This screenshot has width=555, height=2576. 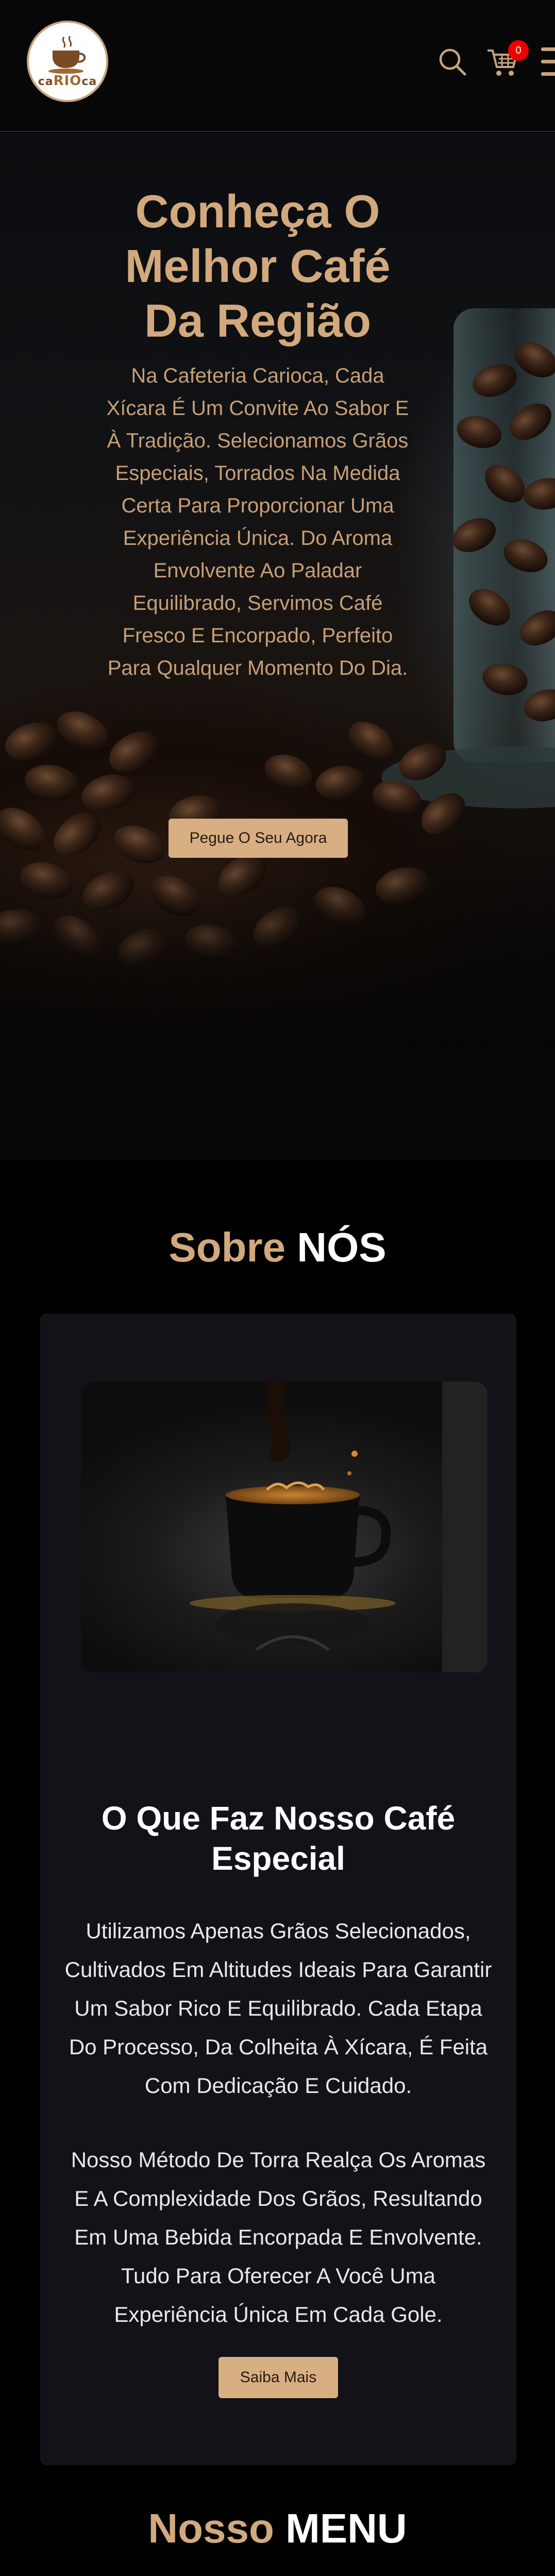 What do you see at coordinates (346, 2528) in the screenshot?
I see `menu-title-main: MENU` at bounding box center [346, 2528].